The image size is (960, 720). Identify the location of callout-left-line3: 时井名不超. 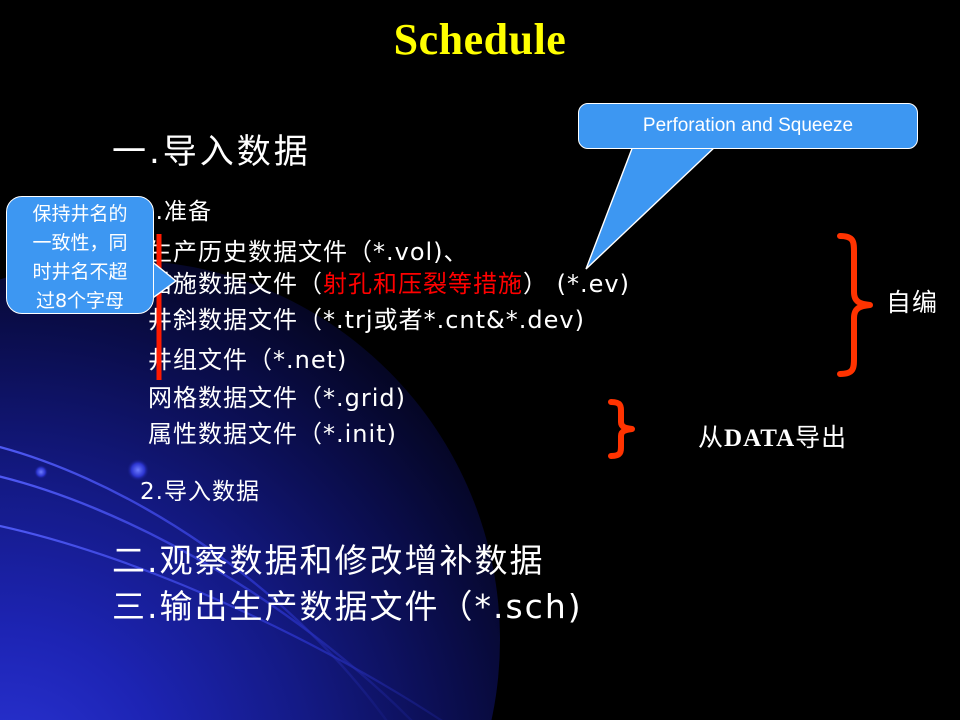
(80, 272).